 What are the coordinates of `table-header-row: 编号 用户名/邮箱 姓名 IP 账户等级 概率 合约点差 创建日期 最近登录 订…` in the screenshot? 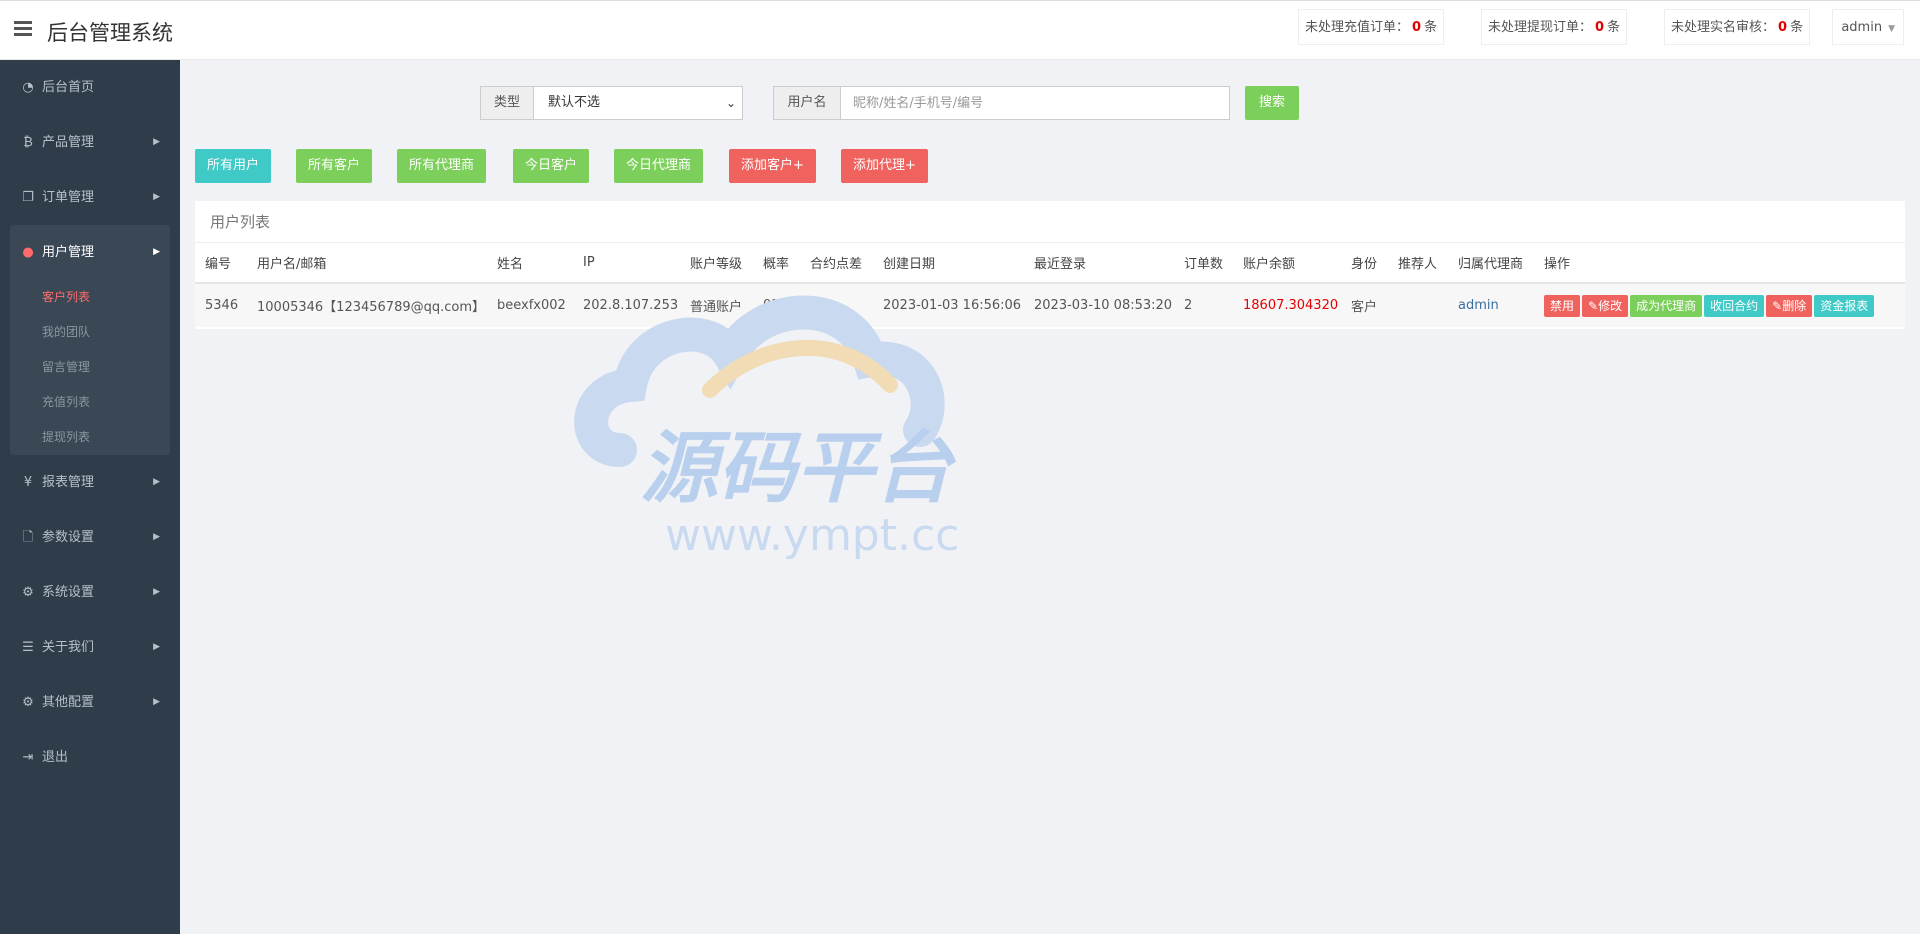 It's located at (1050, 263).